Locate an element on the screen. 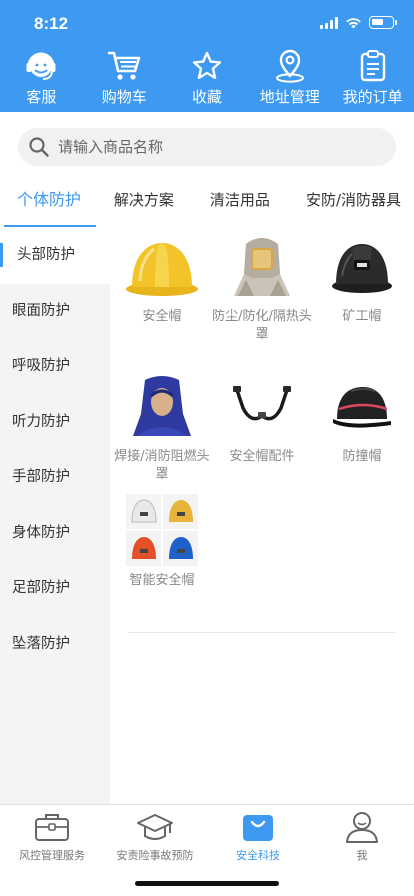  tab-personal-protection: 个体防护 is located at coordinates (49, 204).